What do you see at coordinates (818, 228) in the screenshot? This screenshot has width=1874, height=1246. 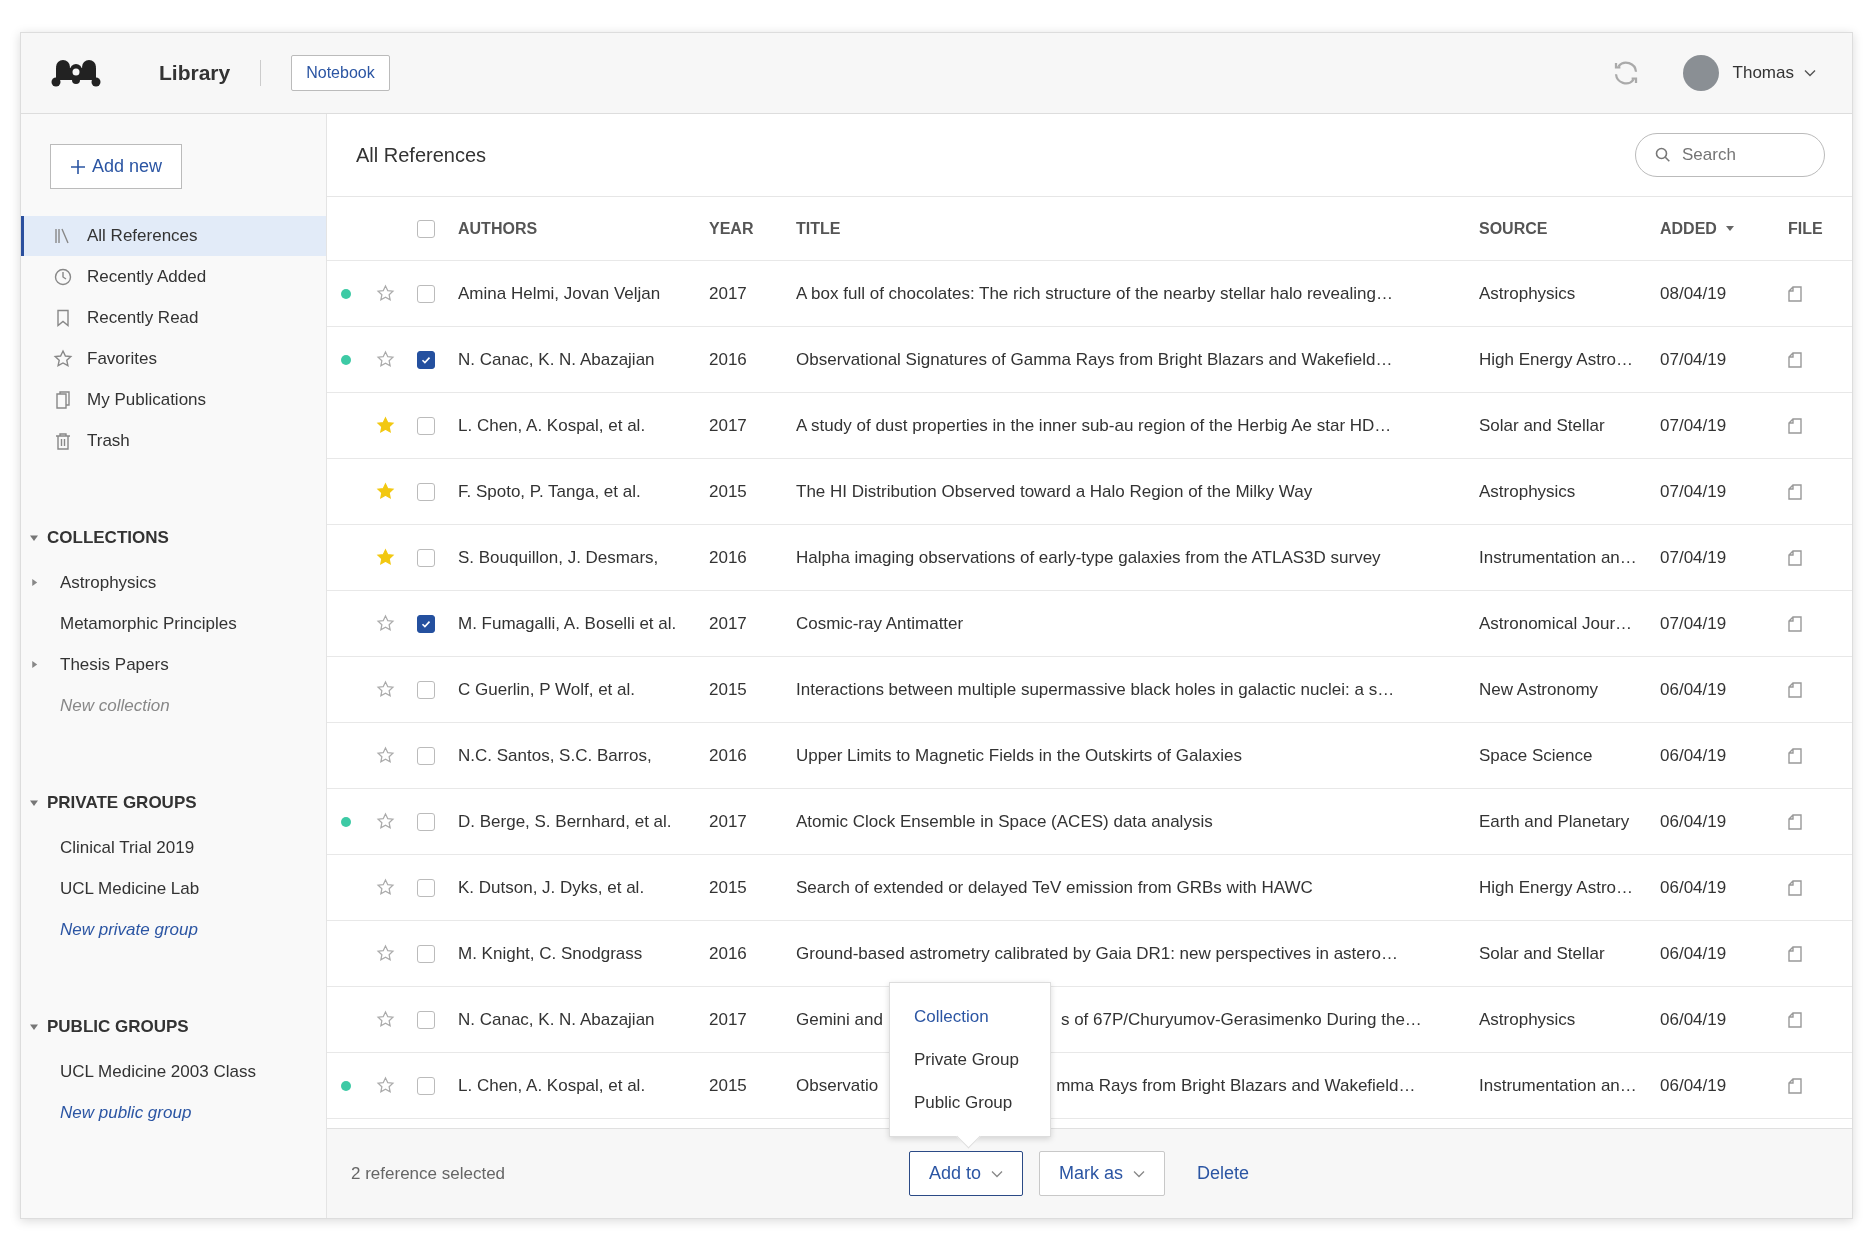 I see `column-header: TITLE` at bounding box center [818, 228].